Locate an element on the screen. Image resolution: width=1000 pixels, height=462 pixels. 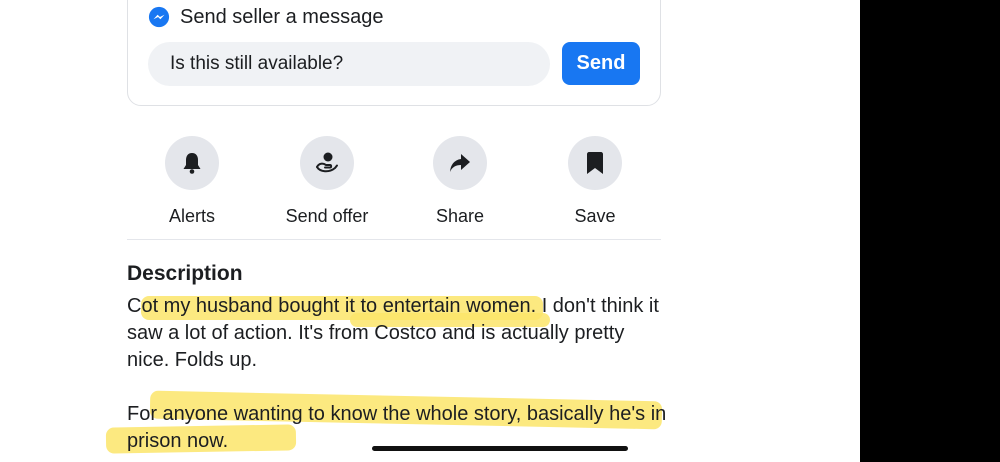
save-label: Save is located at coordinates (595, 216).